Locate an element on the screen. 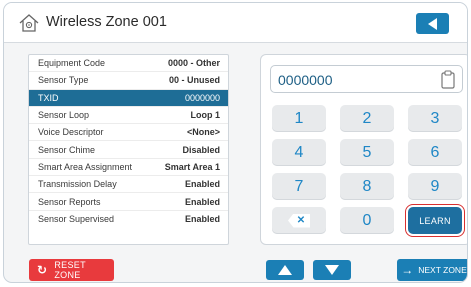 The width and height of the screenshot is (471, 287). setting-row-equipment-code: Equipment Code 0000 - Other is located at coordinates (128, 64).